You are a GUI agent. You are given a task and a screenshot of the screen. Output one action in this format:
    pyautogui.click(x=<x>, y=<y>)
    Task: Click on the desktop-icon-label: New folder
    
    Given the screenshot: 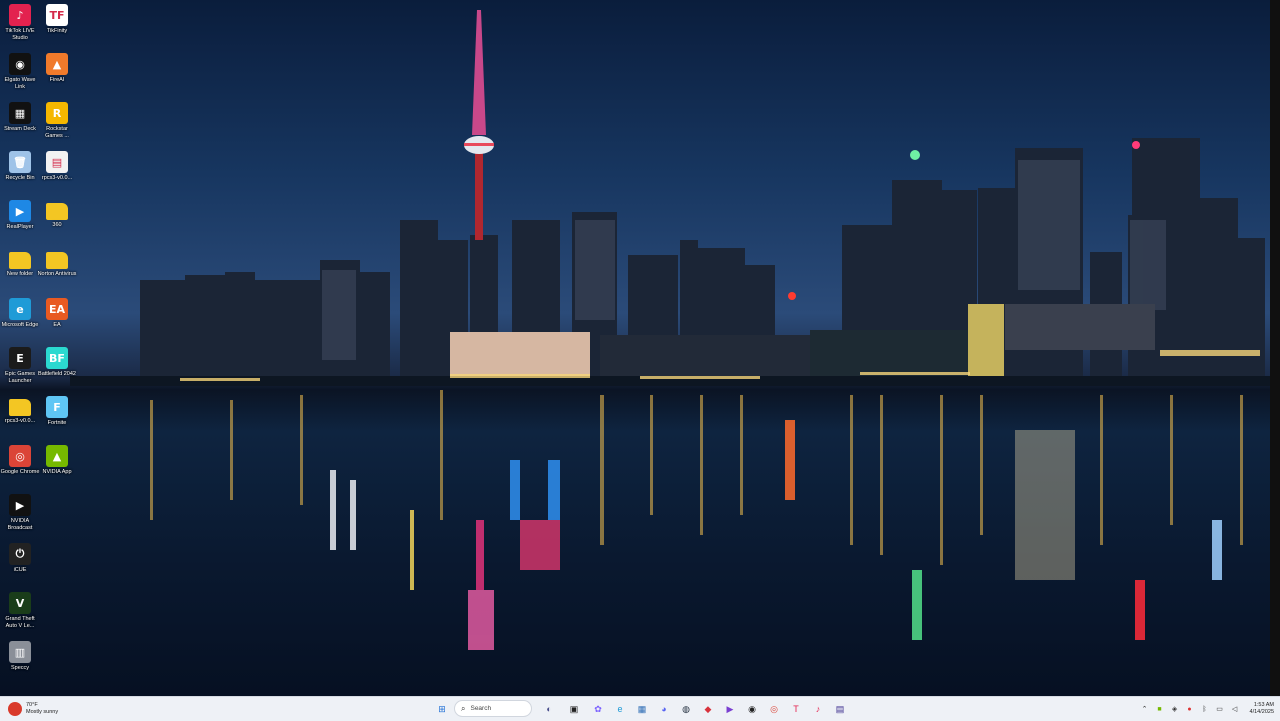 What is the action you would take?
    pyautogui.click(x=20, y=274)
    